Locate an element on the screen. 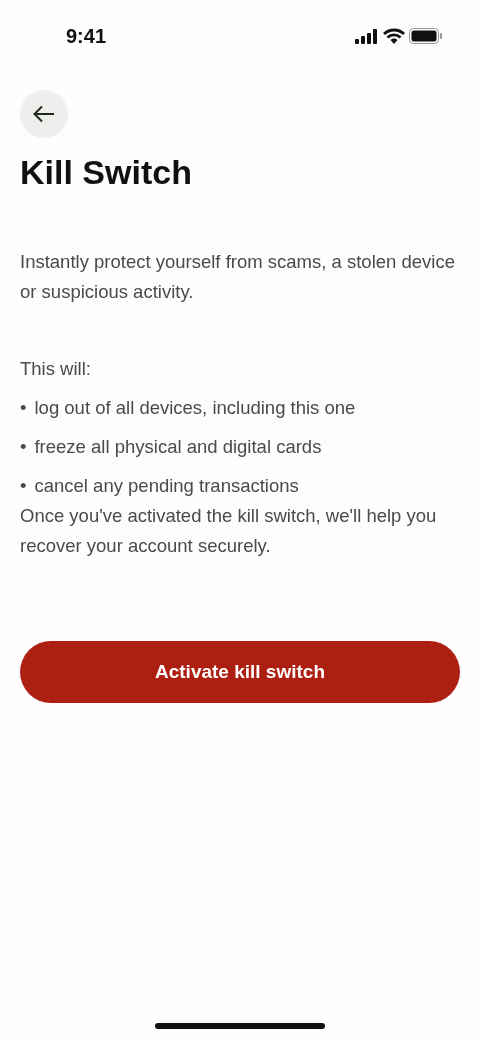  signal-icon is located at coordinates (367, 36).